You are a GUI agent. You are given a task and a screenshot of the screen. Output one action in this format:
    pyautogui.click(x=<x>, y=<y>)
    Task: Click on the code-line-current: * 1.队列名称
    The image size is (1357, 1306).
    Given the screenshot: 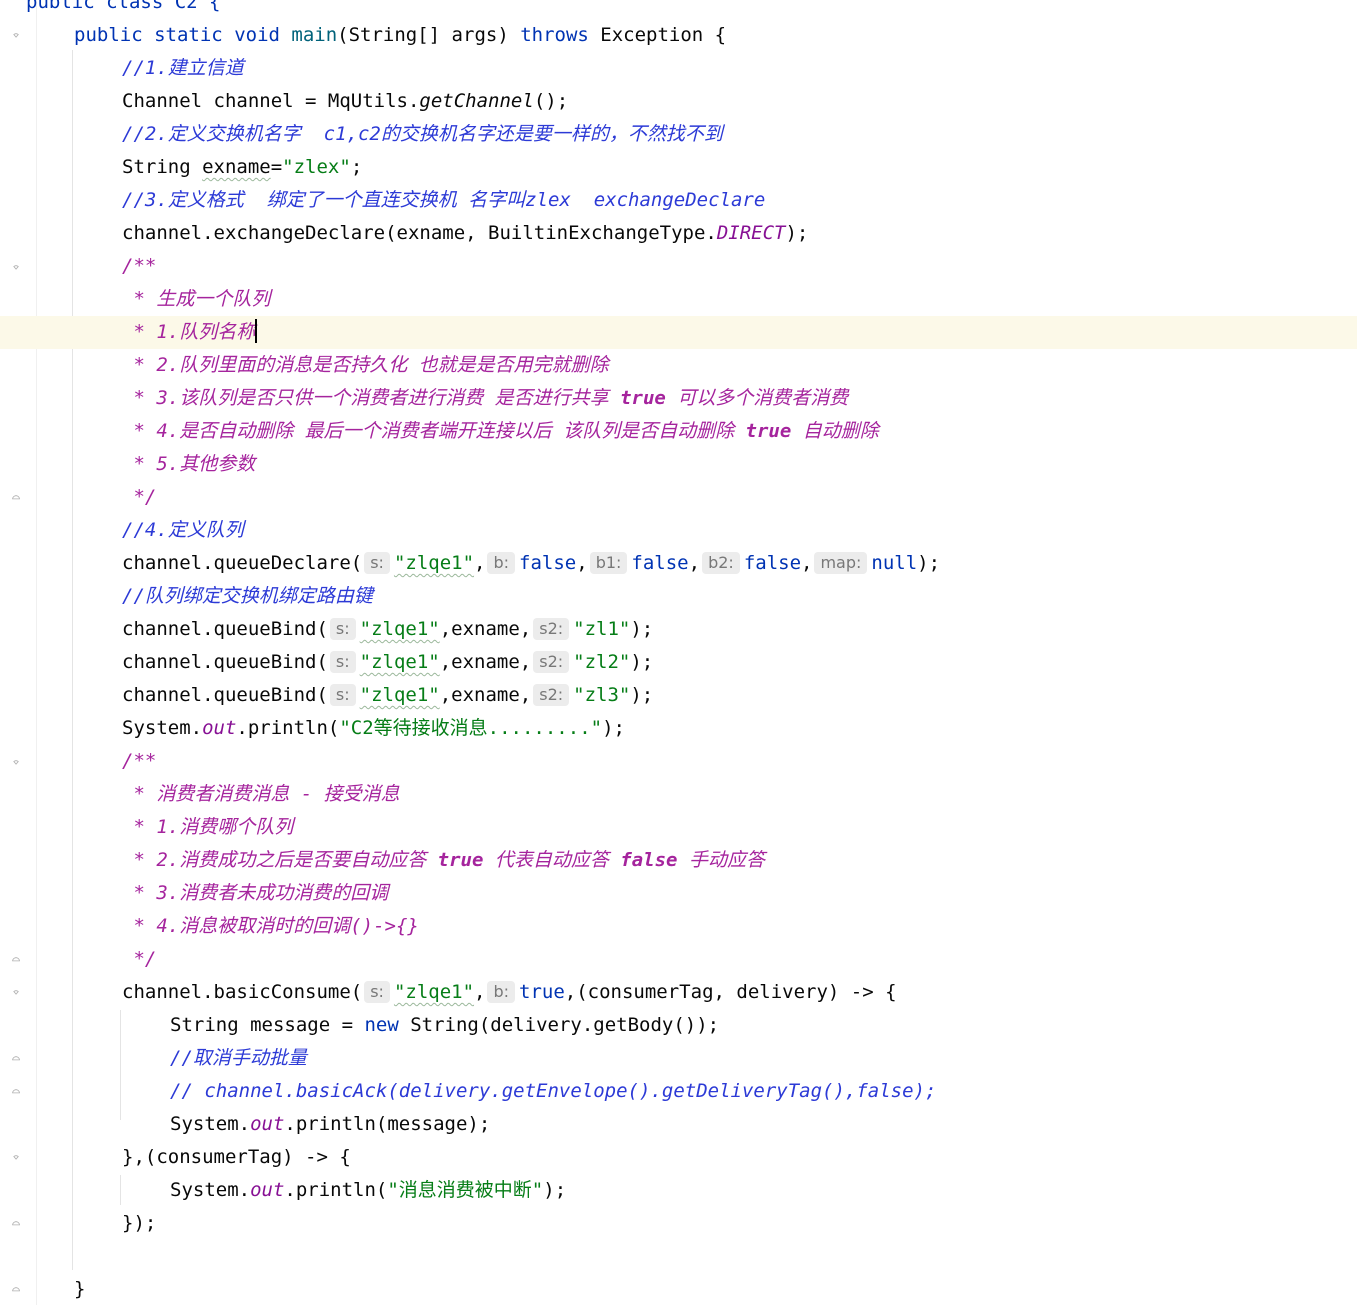 What is the action you would take?
    pyautogui.click(x=678, y=332)
    